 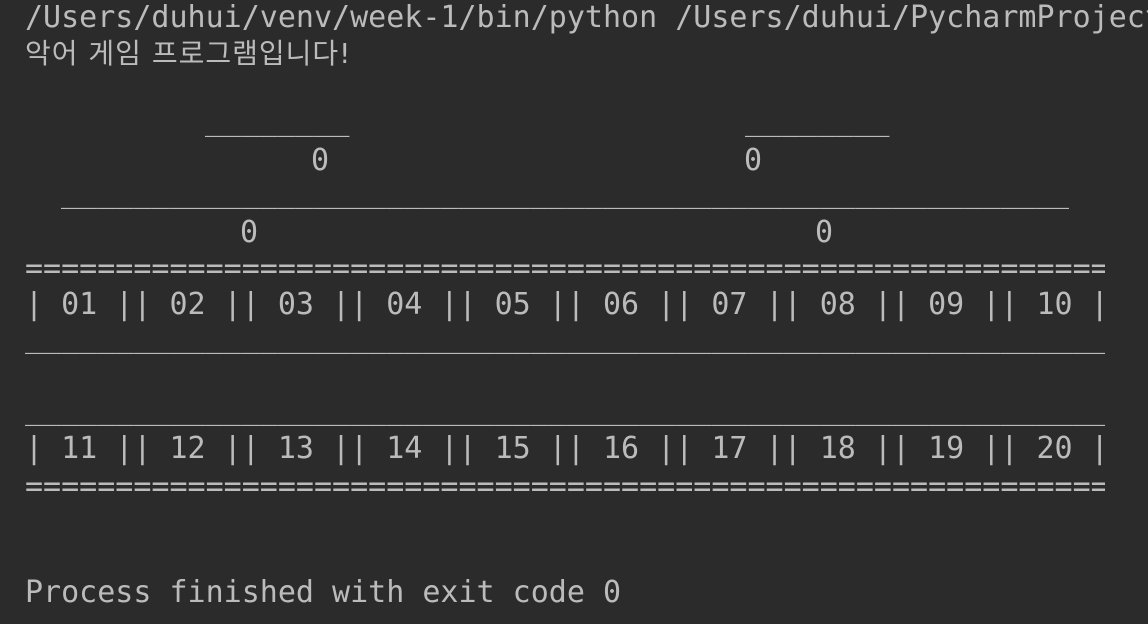 I want to click on nostril-left: 0, so click(x=249, y=232).